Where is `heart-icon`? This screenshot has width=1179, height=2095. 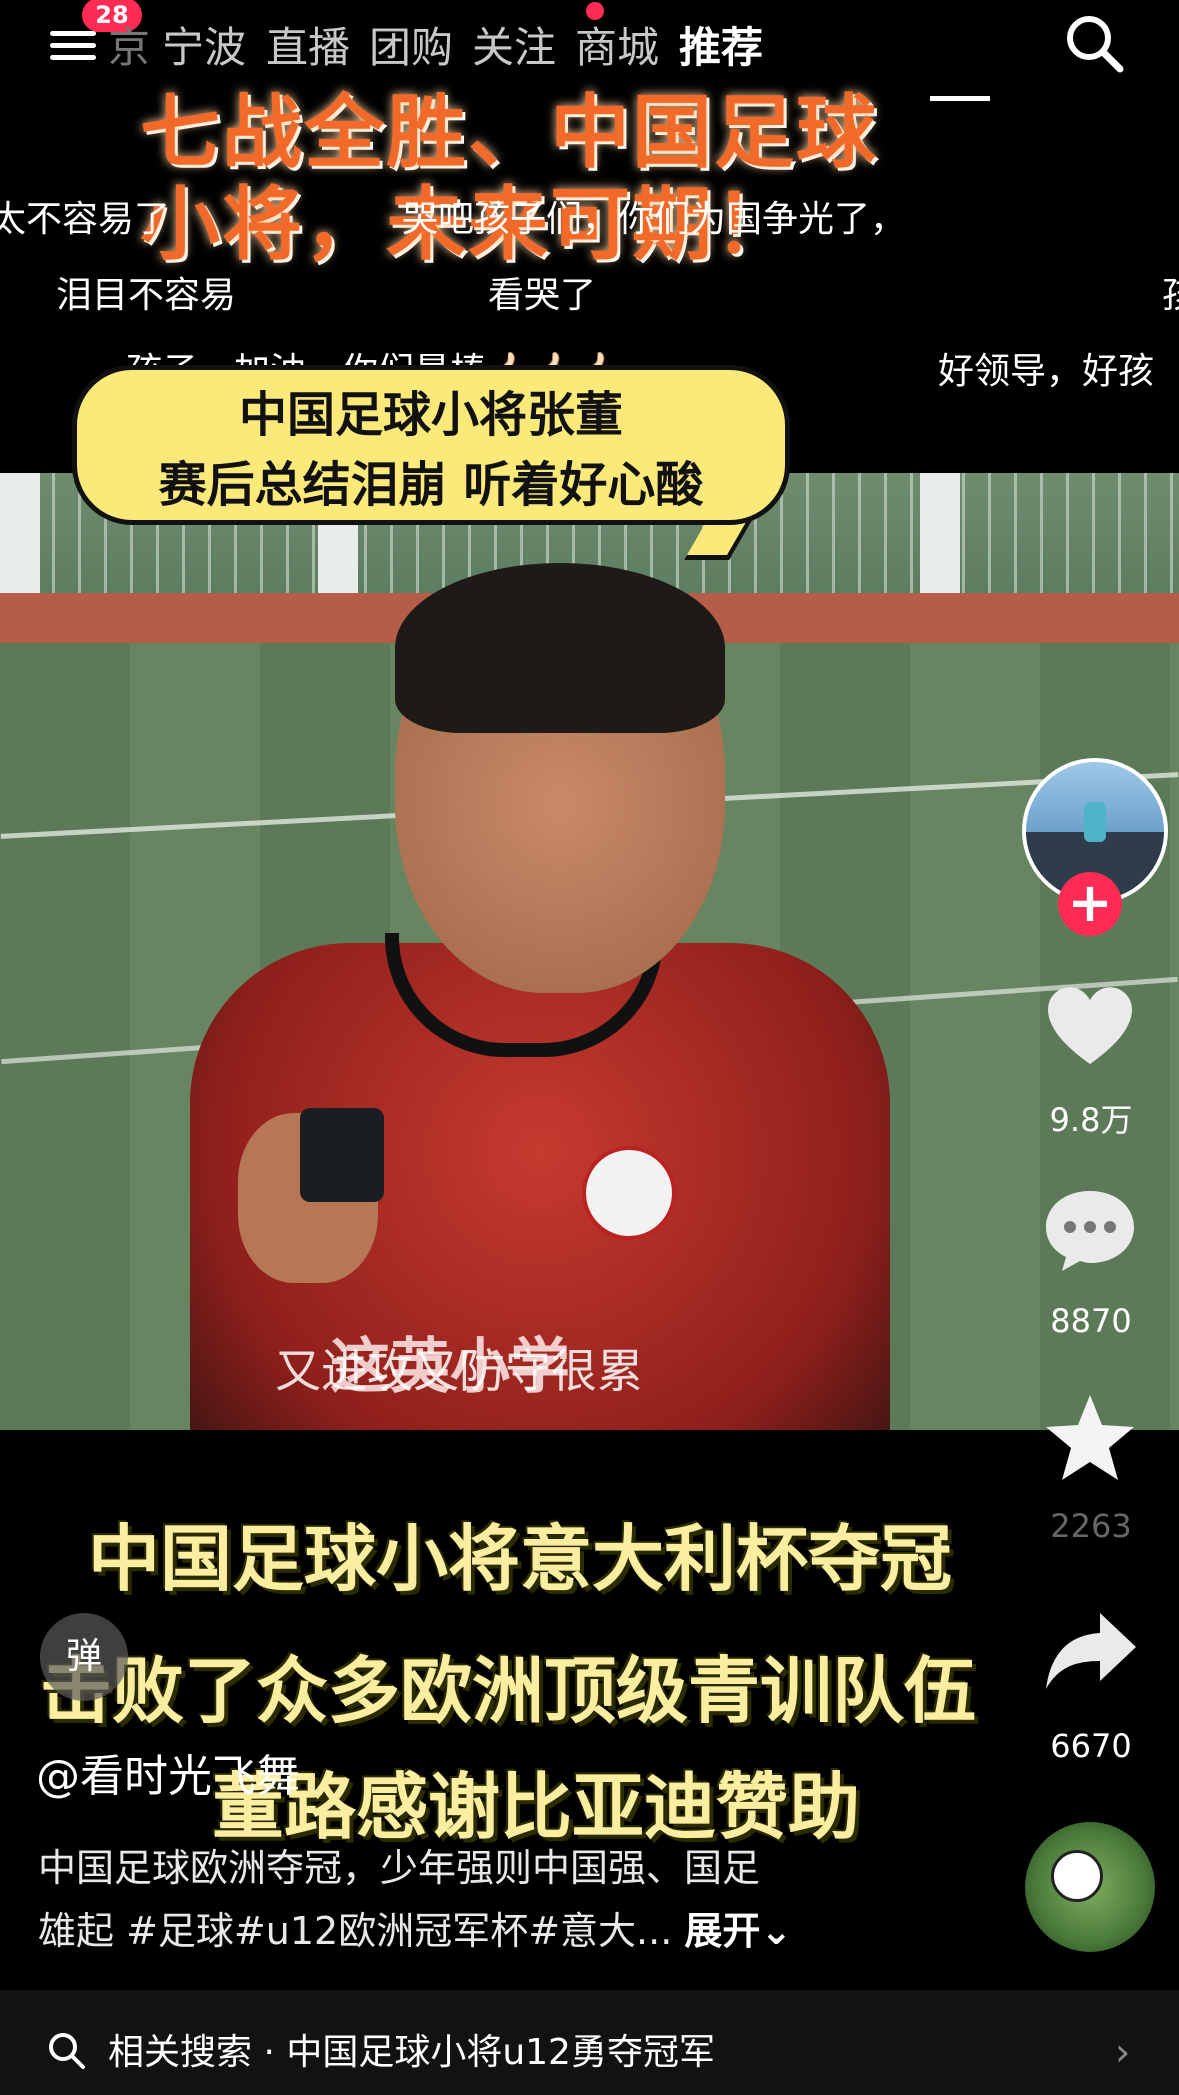 heart-icon is located at coordinates (1090, 1025).